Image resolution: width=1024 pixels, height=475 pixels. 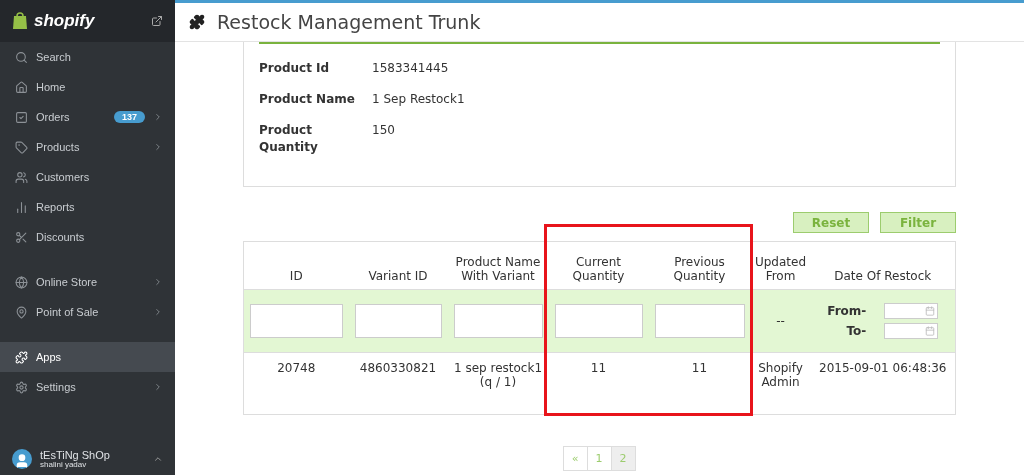 I want to click on users-icon, so click(x=21, y=177).